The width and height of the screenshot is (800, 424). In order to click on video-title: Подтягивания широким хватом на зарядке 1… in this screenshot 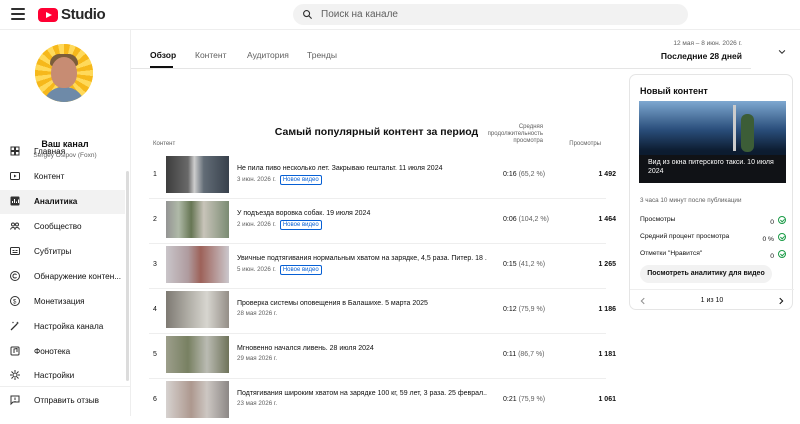, I will do `click(362, 393)`.